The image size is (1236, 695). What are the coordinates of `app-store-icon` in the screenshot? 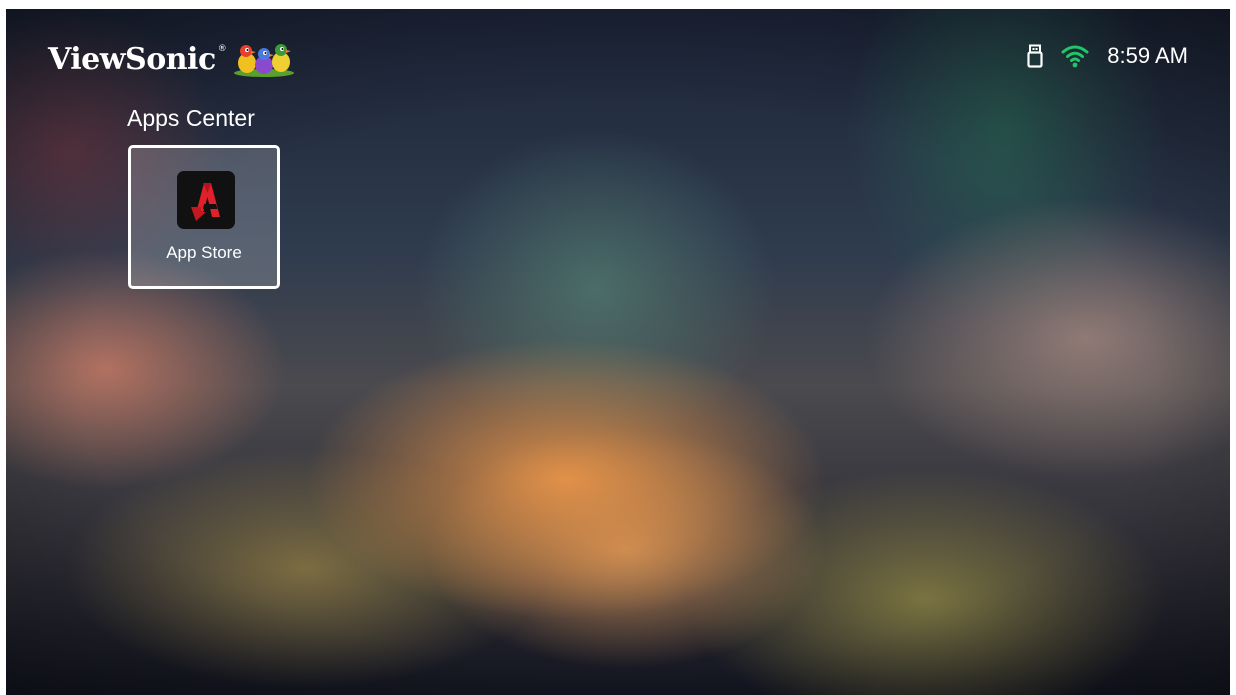 It's located at (206, 200).